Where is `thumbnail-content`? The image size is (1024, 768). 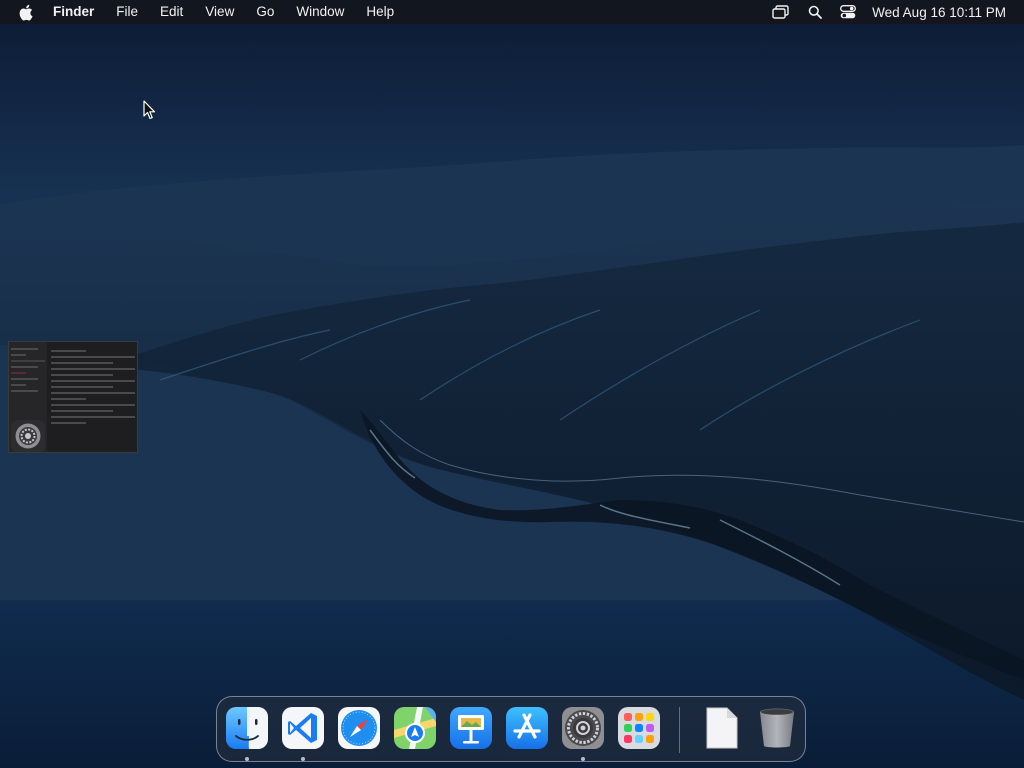
thumbnail-content is located at coordinates (93, 387).